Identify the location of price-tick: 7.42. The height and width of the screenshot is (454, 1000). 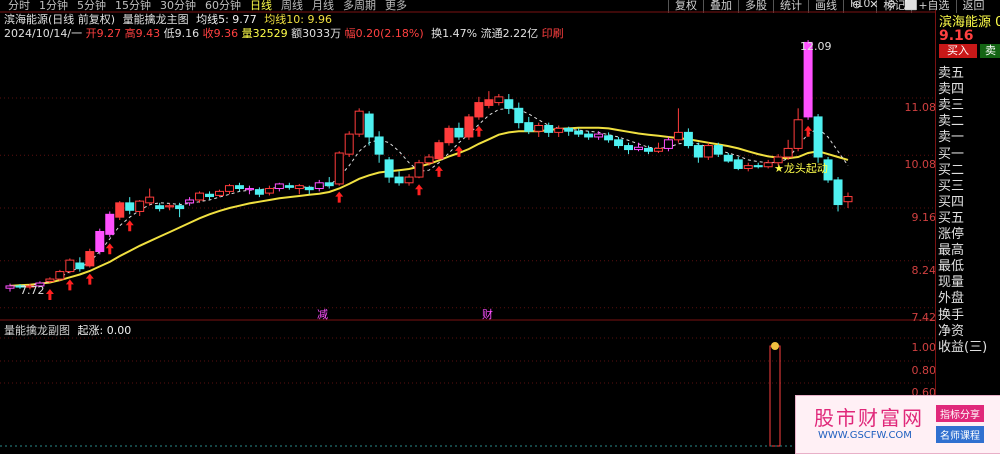
(924, 317).